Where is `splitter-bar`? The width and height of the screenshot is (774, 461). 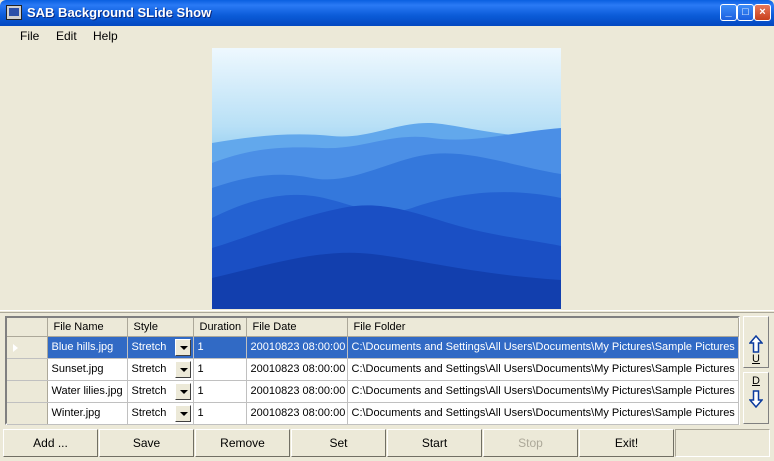
splitter-bar is located at coordinates (387, 311).